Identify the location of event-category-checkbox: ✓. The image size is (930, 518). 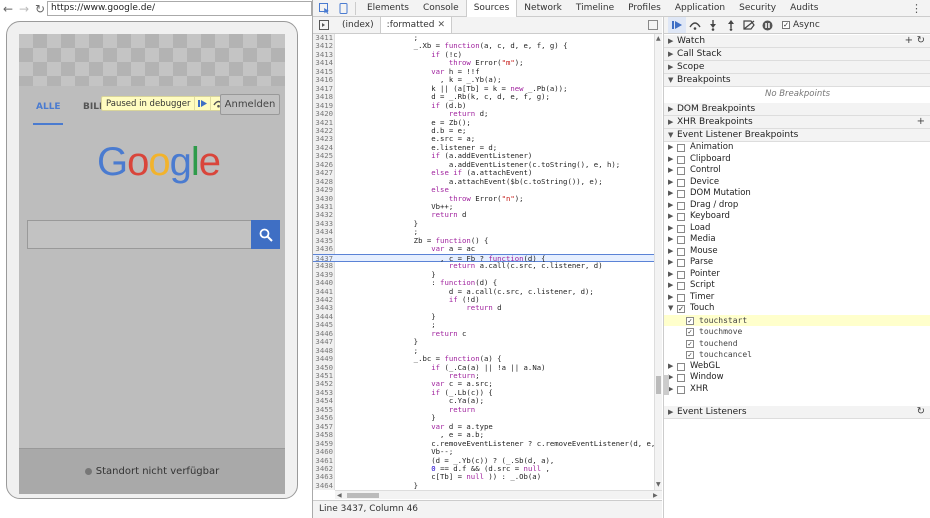
(681, 309).